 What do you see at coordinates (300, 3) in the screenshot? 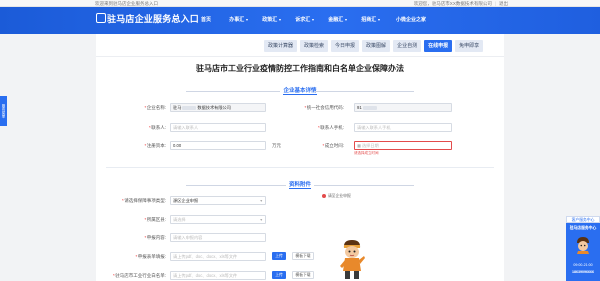
I see `top-utility-bar: 欢迎来到驻马店企业服务总入口 欢迎您，驻马店市XX数据技术有限公司 | 退出` at bounding box center [300, 3].